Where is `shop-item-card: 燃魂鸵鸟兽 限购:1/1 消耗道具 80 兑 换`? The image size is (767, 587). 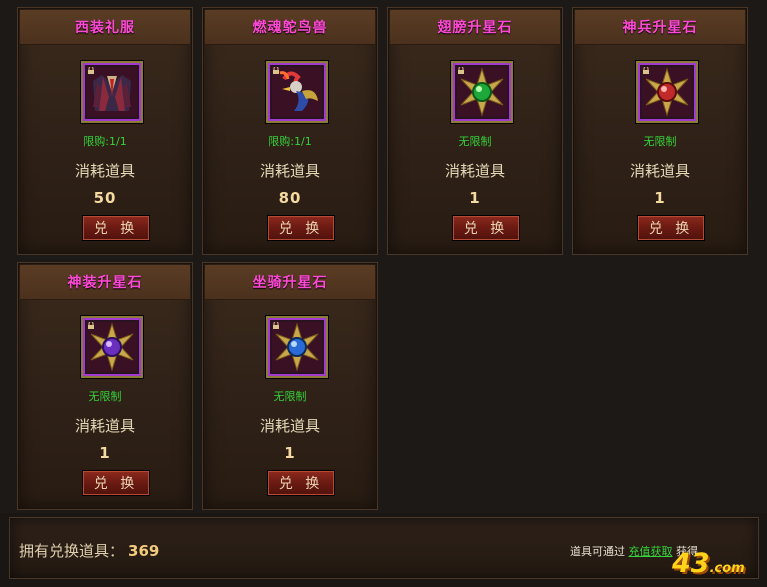 shop-item-card: 燃魂鸵鸟兽 限购:1/1 消耗道具 80 兑 换 is located at coordinates (290, 131).